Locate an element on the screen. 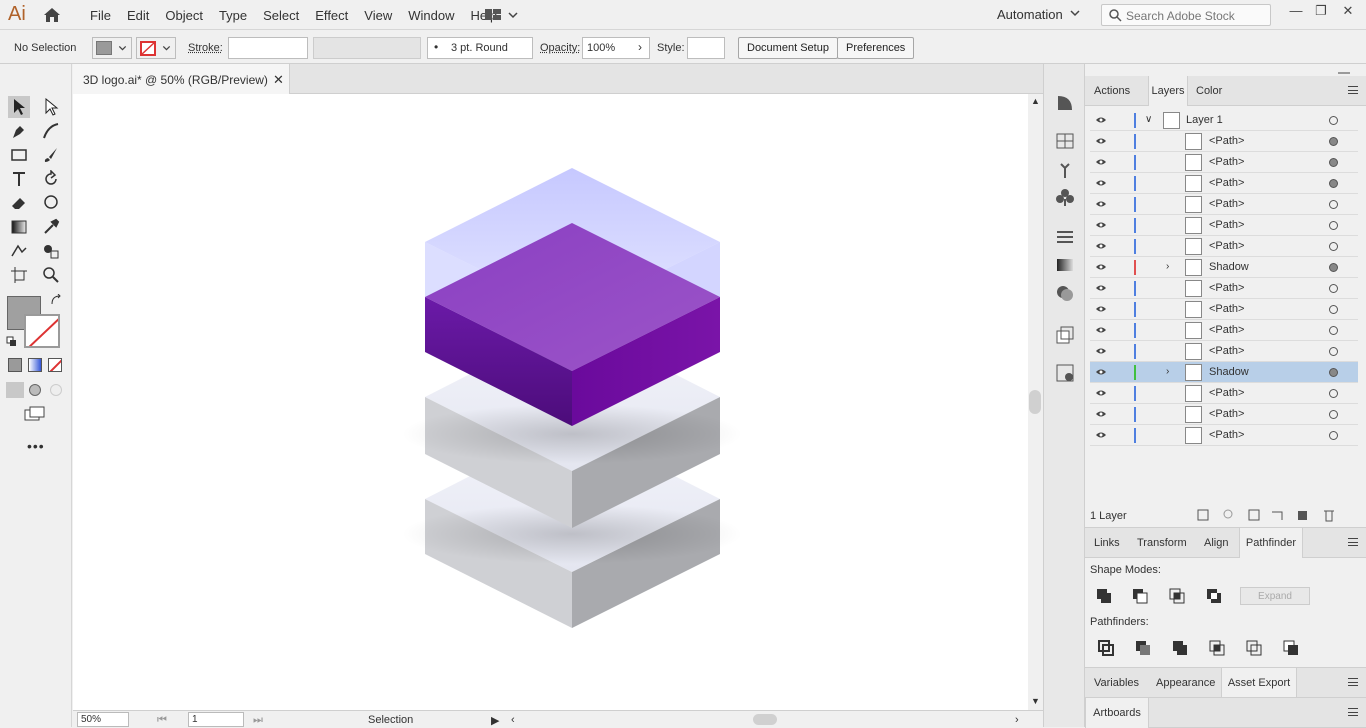  current-tool-status: Selection is located at coordinates (390, 720).